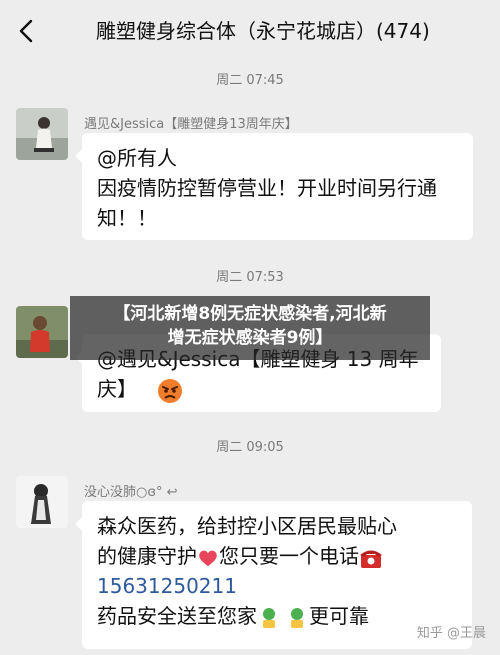 This screenshot has height=655, width=500. What do you see at coordinates (339, 616) in the screenshot?
I see `message-text: 更可靠` at bounding box center [339, 616].